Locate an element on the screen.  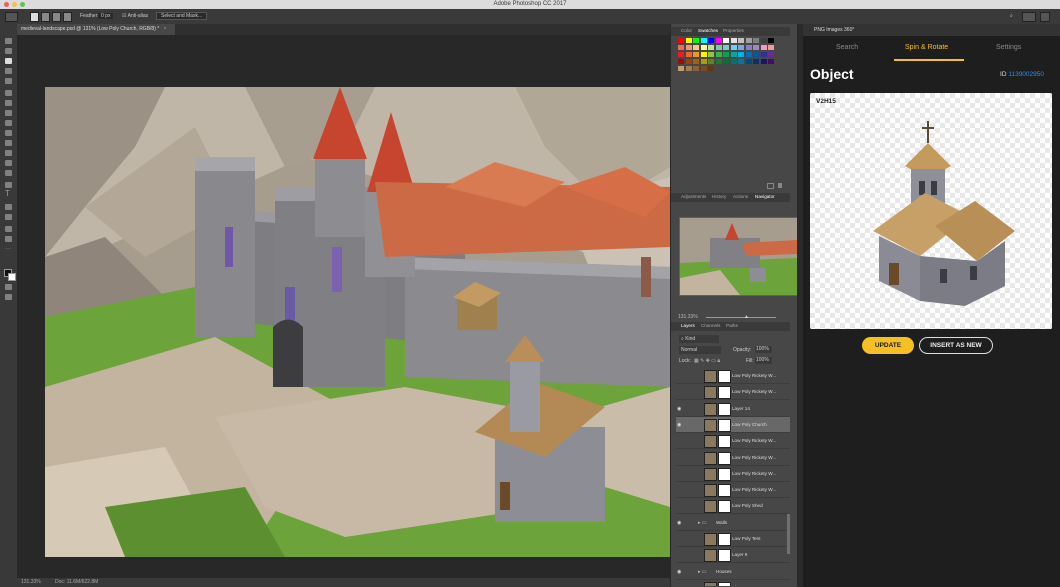
anti-alias-checkbox: ☑ Anti-alias is located at coordinates (135, 16).